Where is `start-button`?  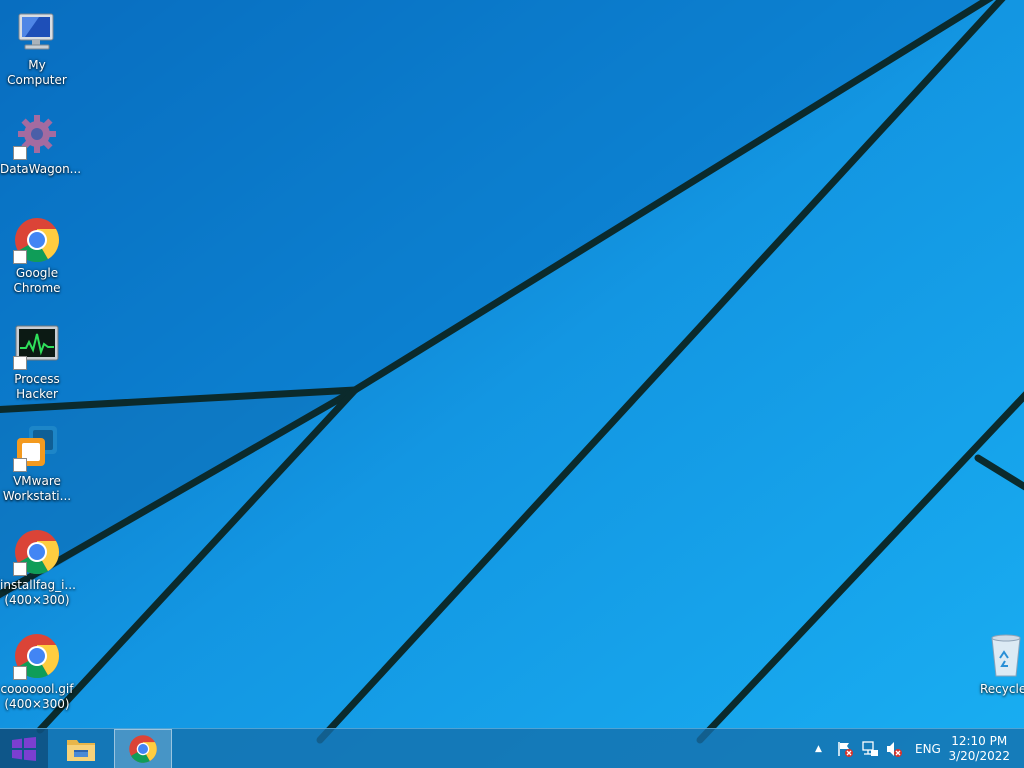 start-button is located at coordinates (24, 748).